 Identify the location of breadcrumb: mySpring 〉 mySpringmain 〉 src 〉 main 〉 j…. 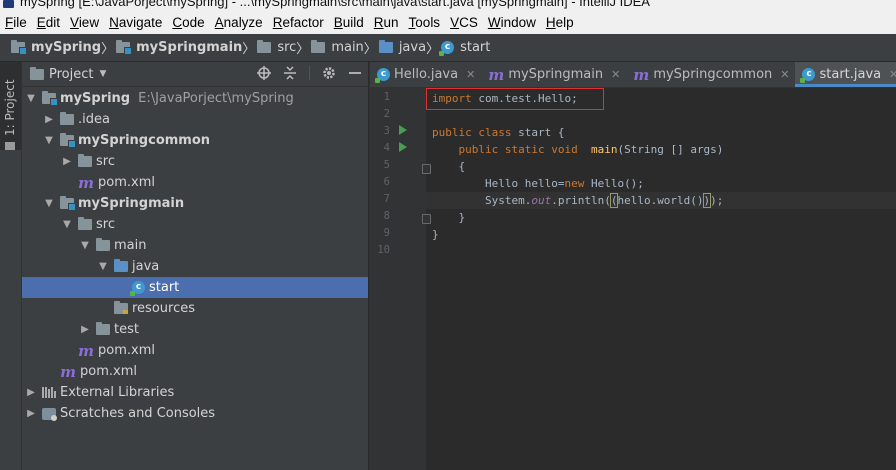
(448, 48).